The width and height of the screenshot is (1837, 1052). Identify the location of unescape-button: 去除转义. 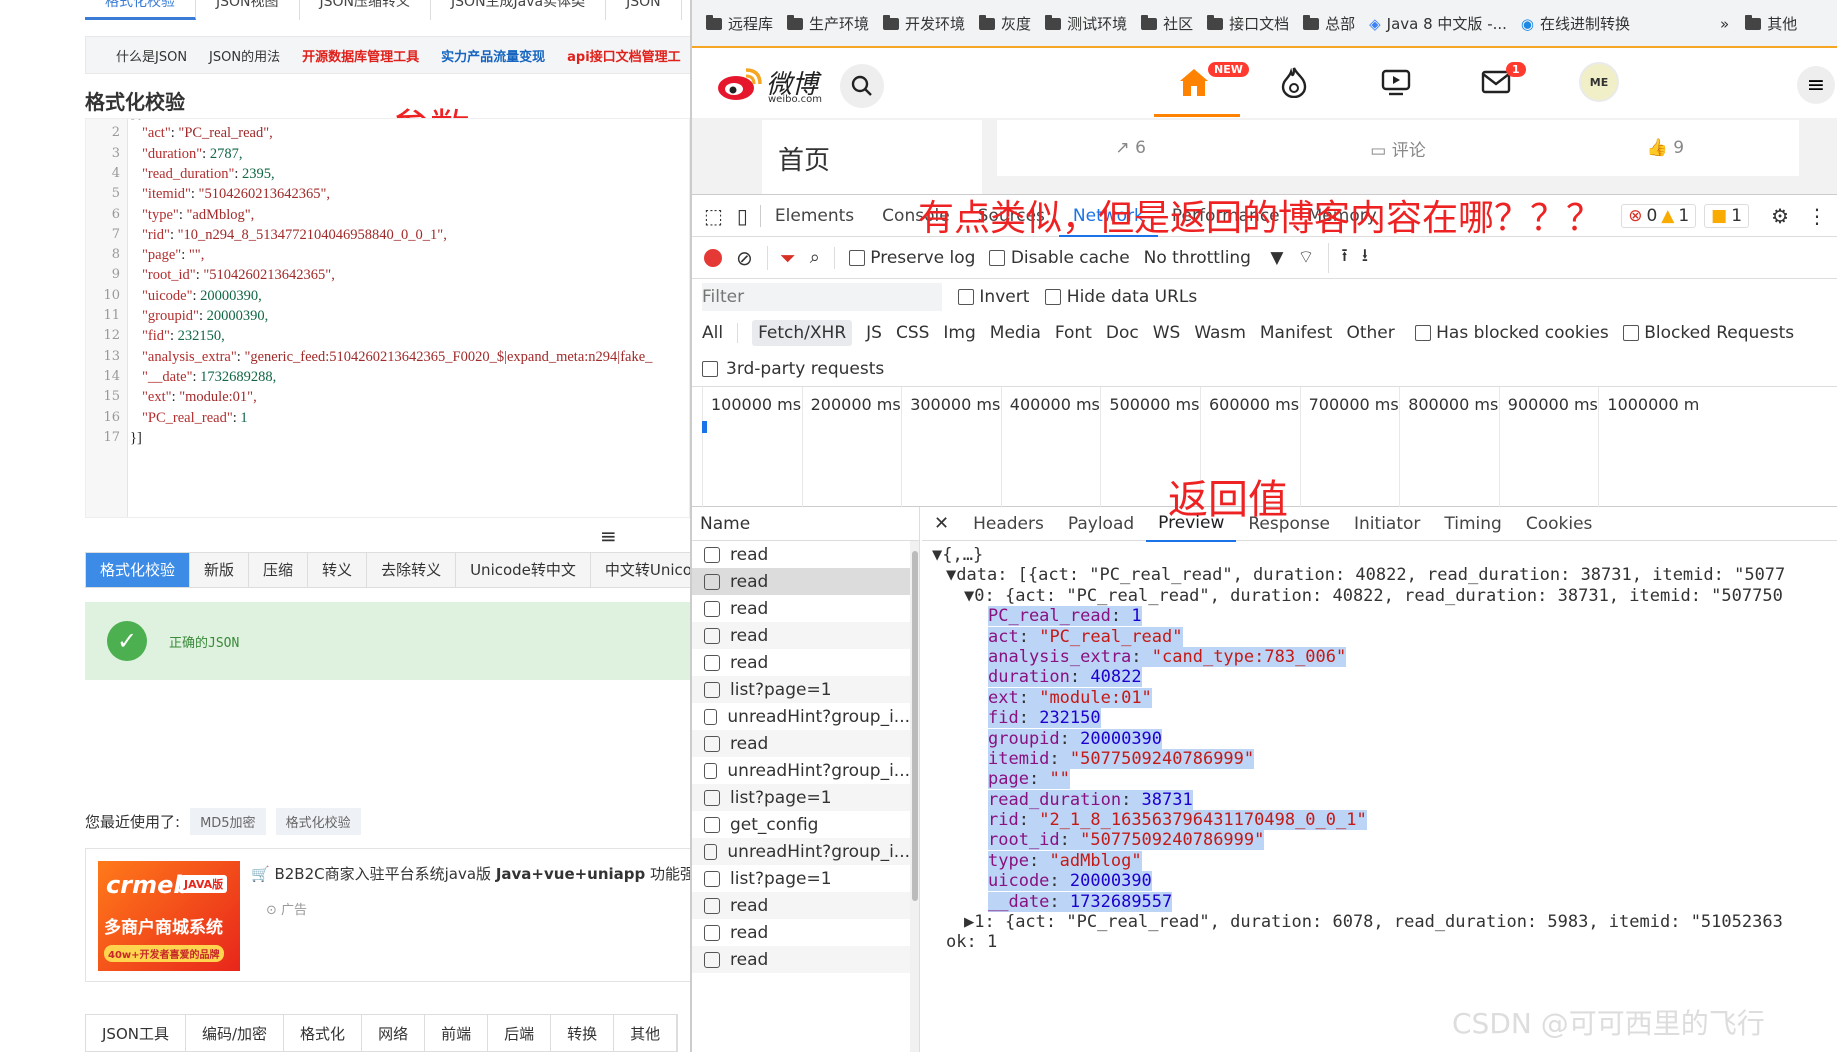
(412, 570).